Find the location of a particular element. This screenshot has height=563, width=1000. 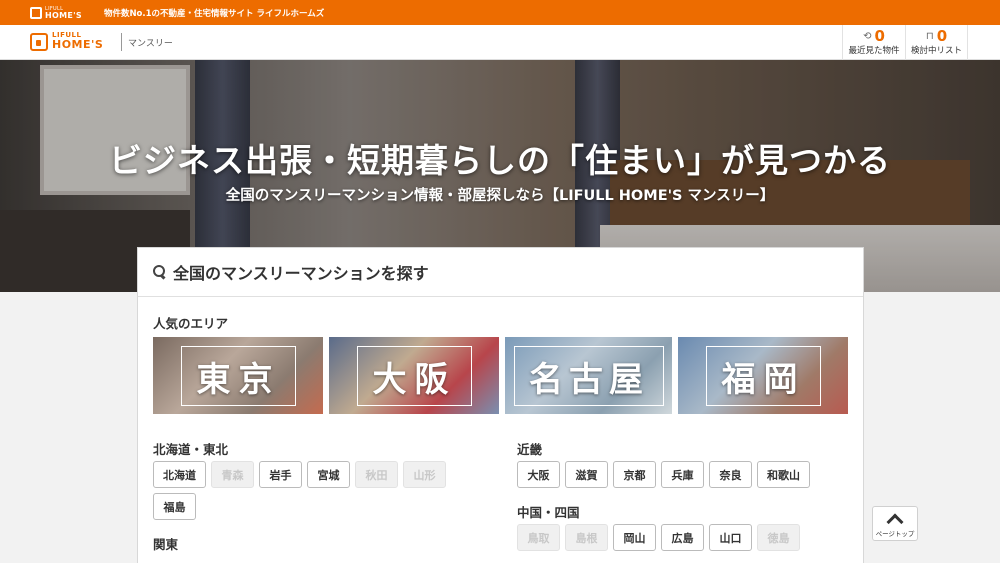

region-title-kanto: 関東 is located at coordinates (166, 544).